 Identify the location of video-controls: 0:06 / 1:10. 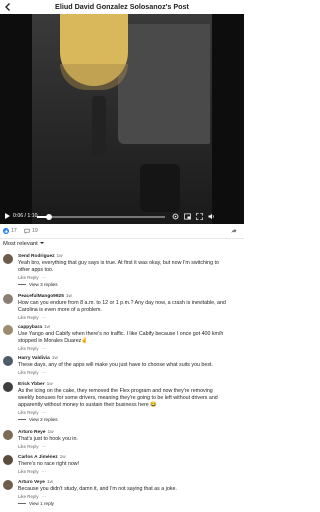
(122, 217).